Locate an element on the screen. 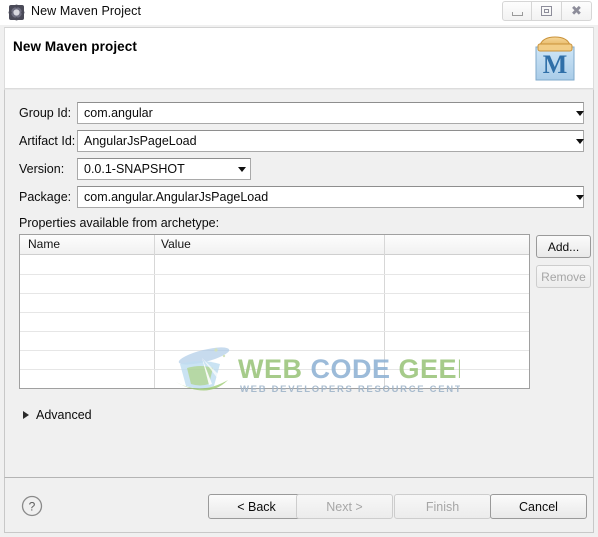 The image size is (598, 537). page-title: New Maven project is located at coordinates (75, 46).